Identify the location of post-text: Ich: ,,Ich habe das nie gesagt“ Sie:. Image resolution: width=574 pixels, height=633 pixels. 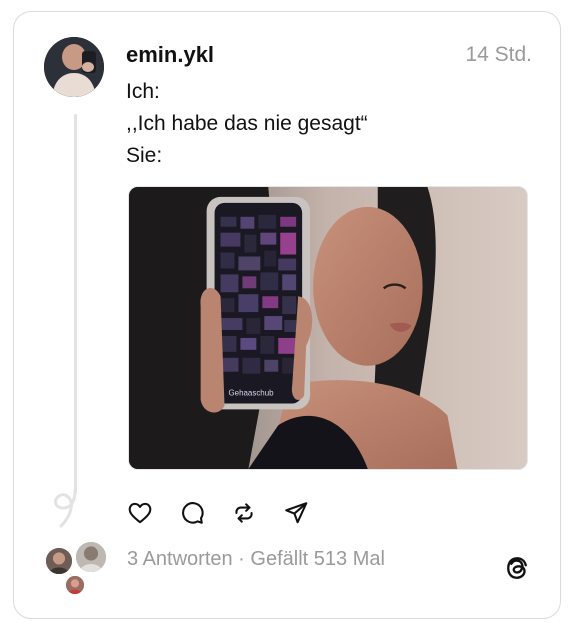
(247, 124).